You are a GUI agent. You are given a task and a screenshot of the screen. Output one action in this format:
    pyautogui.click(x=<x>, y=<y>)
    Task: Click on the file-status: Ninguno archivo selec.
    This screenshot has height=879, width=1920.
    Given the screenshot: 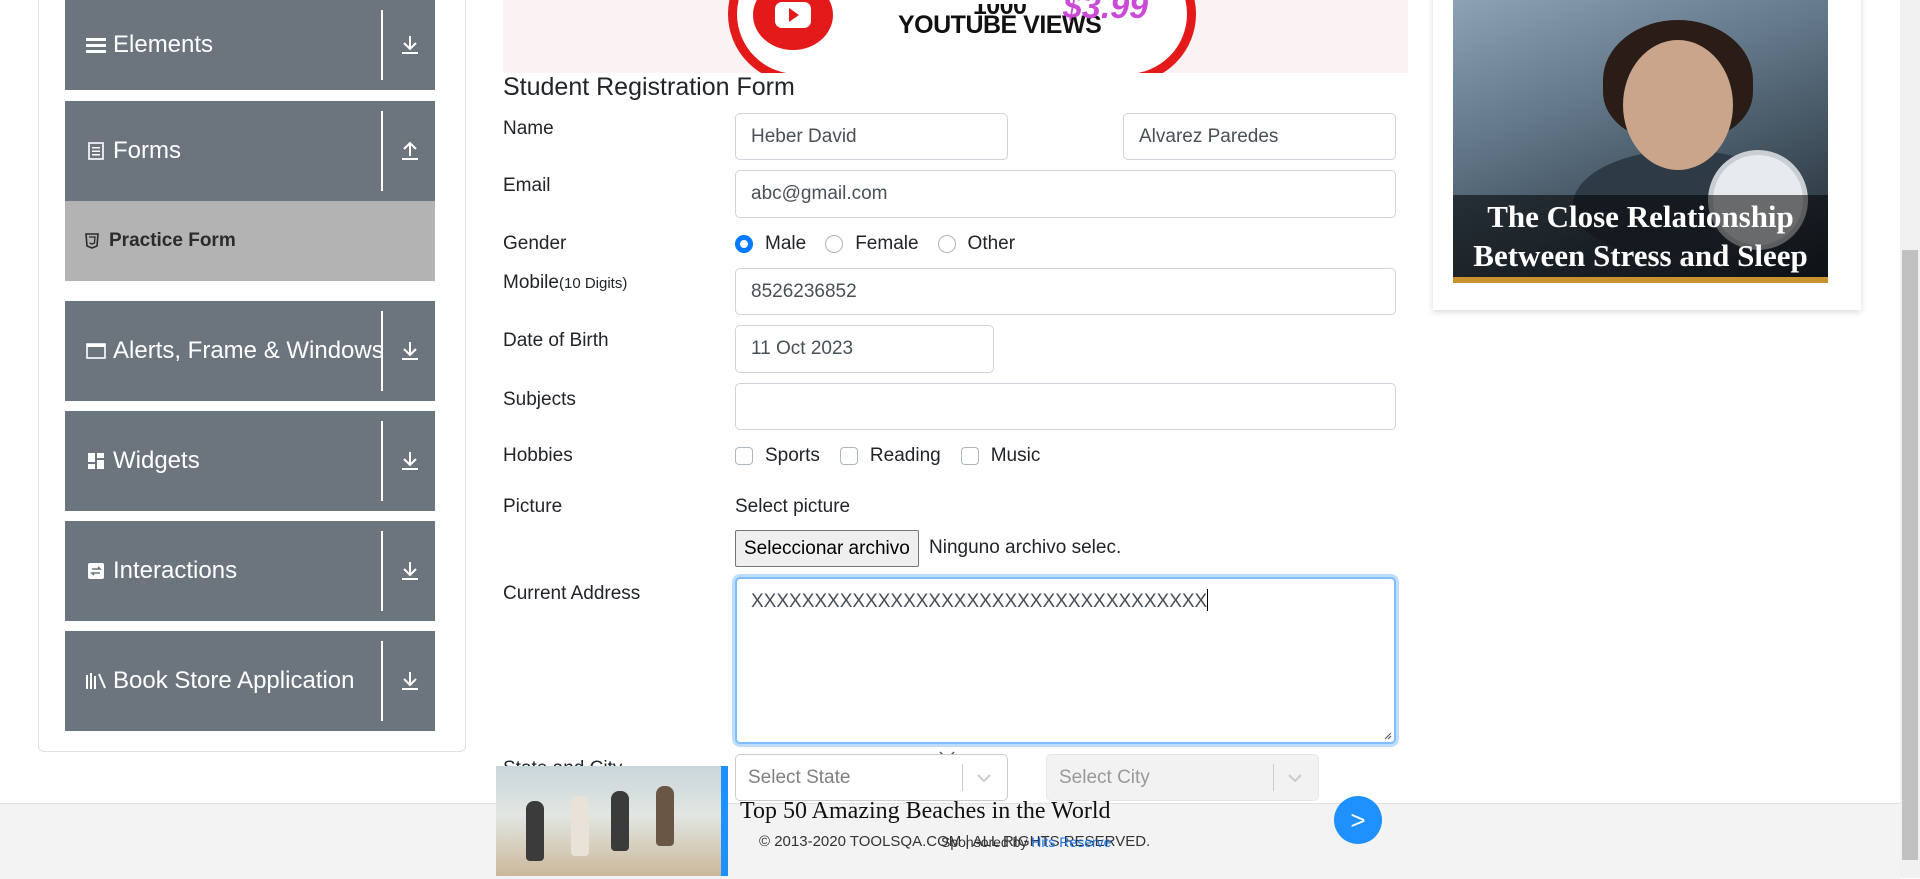 What is the action you would take?
    pyautogui.click(x=1025, y=547)
    